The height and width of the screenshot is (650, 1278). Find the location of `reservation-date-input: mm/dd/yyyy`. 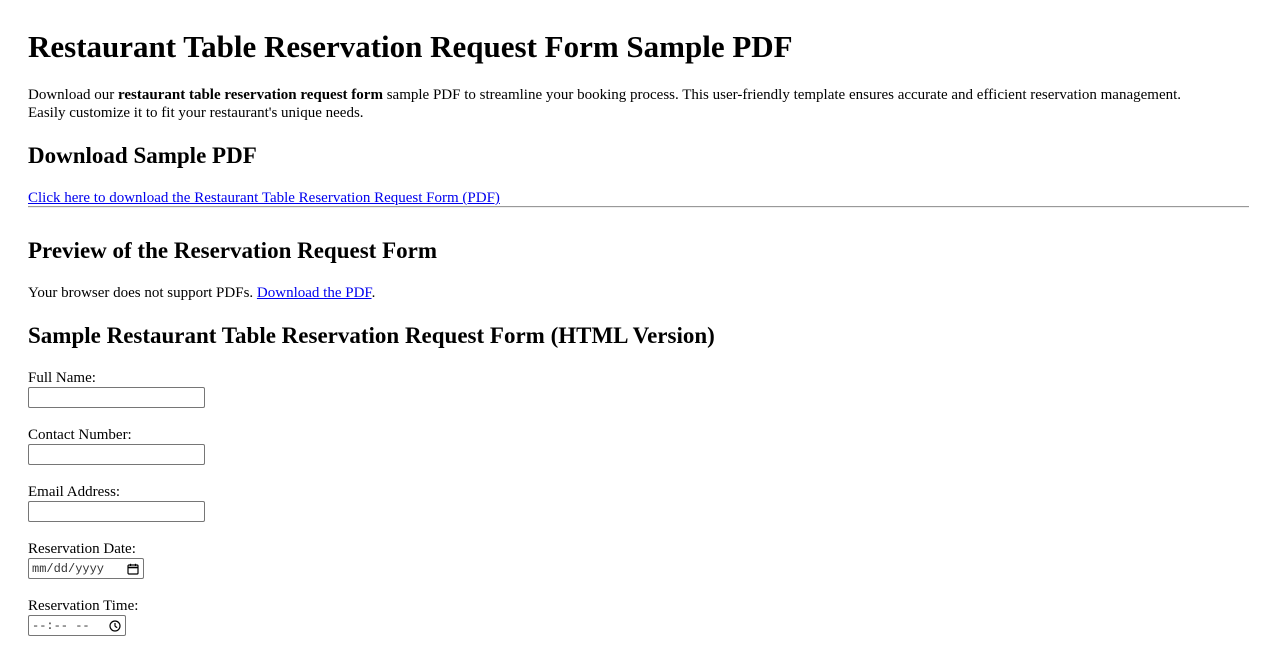

reservation-date-input: mm/dd/yyyy is located at coordinates (86, 568).